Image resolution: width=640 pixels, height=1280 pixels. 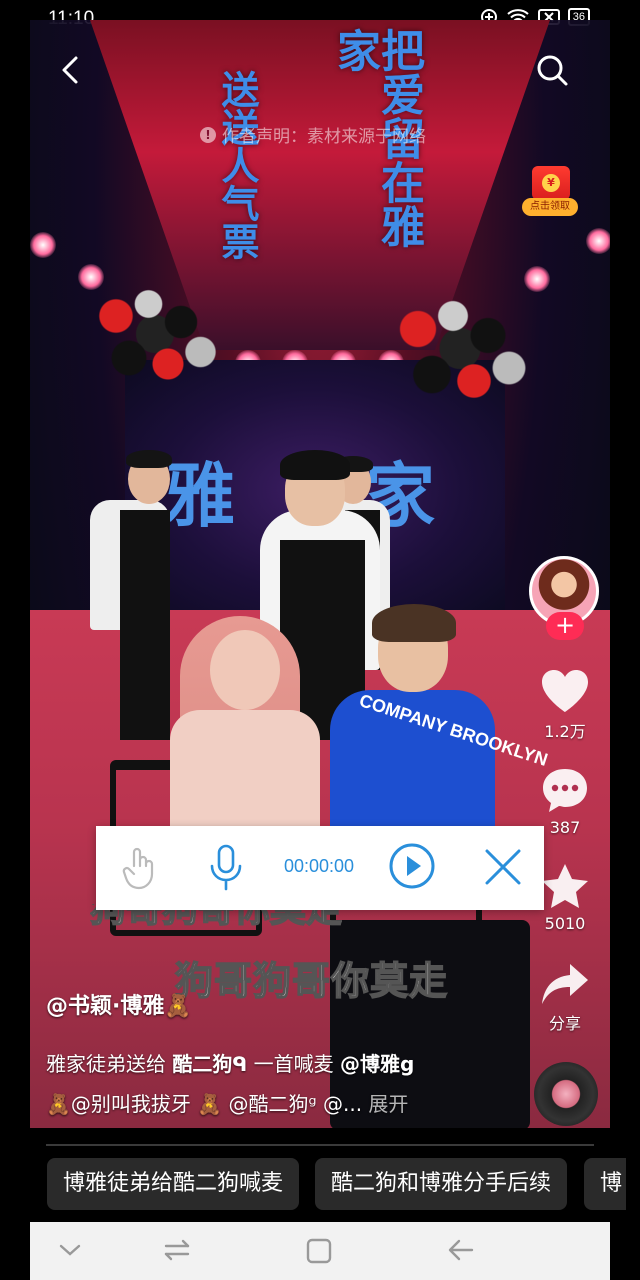 I want to click on search-icon, so click(x=552, y=70).